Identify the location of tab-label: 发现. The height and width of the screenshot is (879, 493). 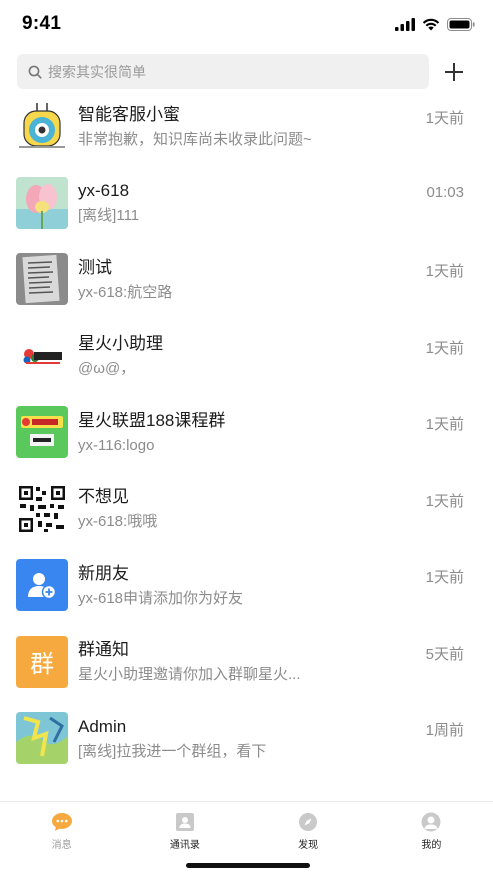
(308, 845).